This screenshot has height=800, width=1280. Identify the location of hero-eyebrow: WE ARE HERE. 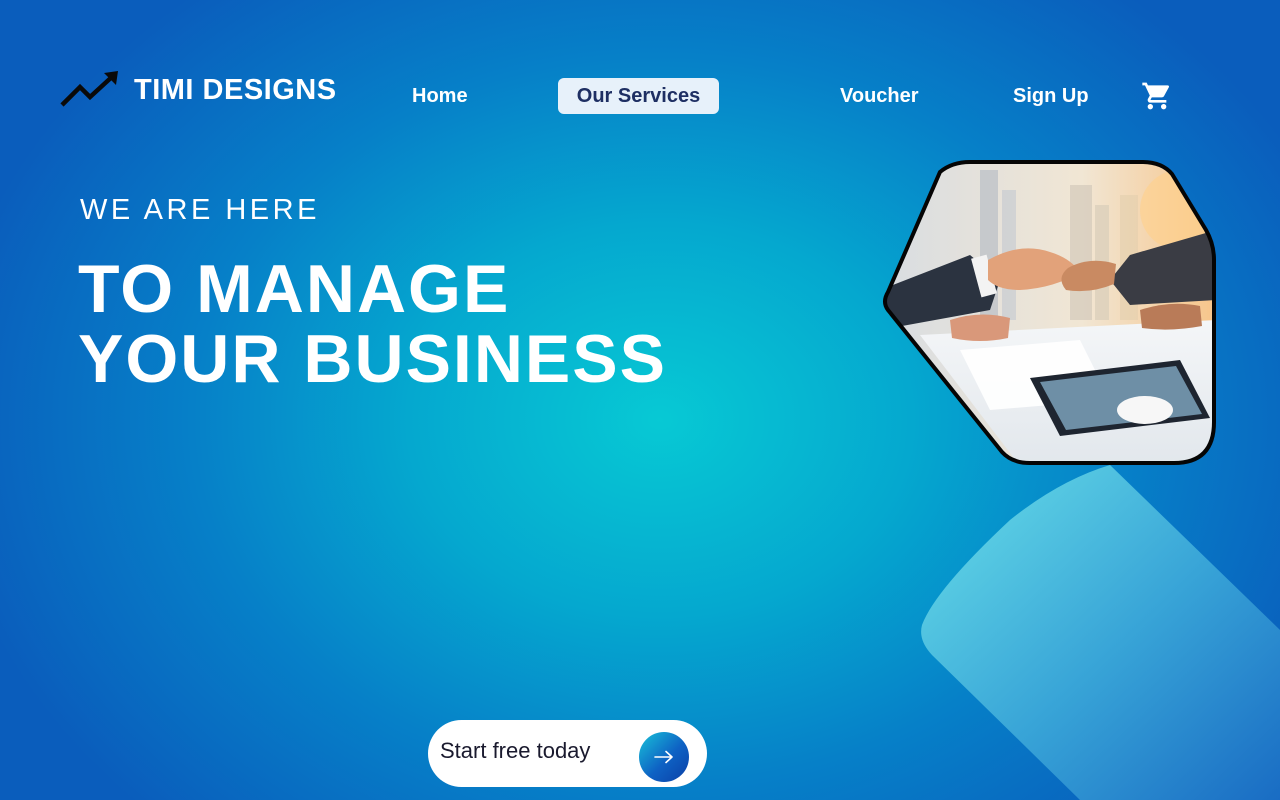
(200, 210).